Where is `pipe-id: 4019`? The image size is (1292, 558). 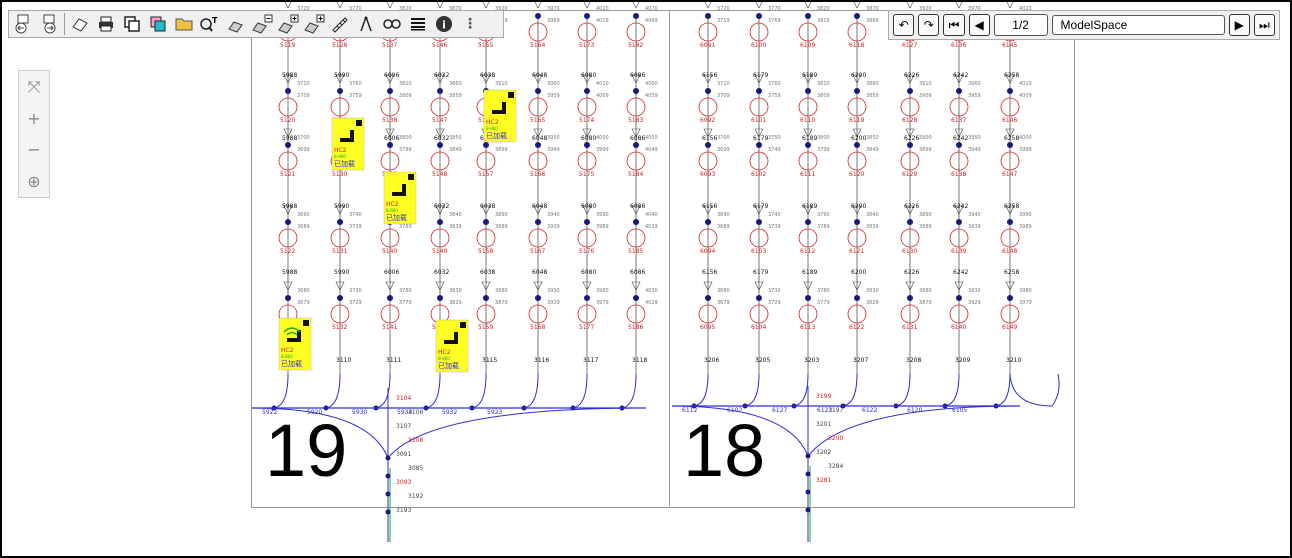
pipe-id: 4019 is located at coordinates (602, 21).